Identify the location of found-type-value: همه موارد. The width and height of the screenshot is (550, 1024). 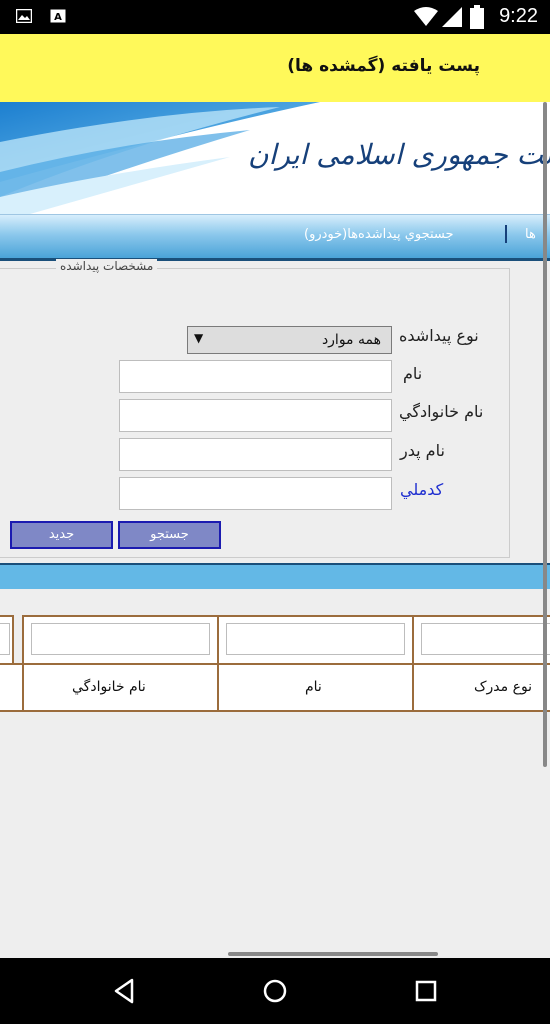
(351, 340).